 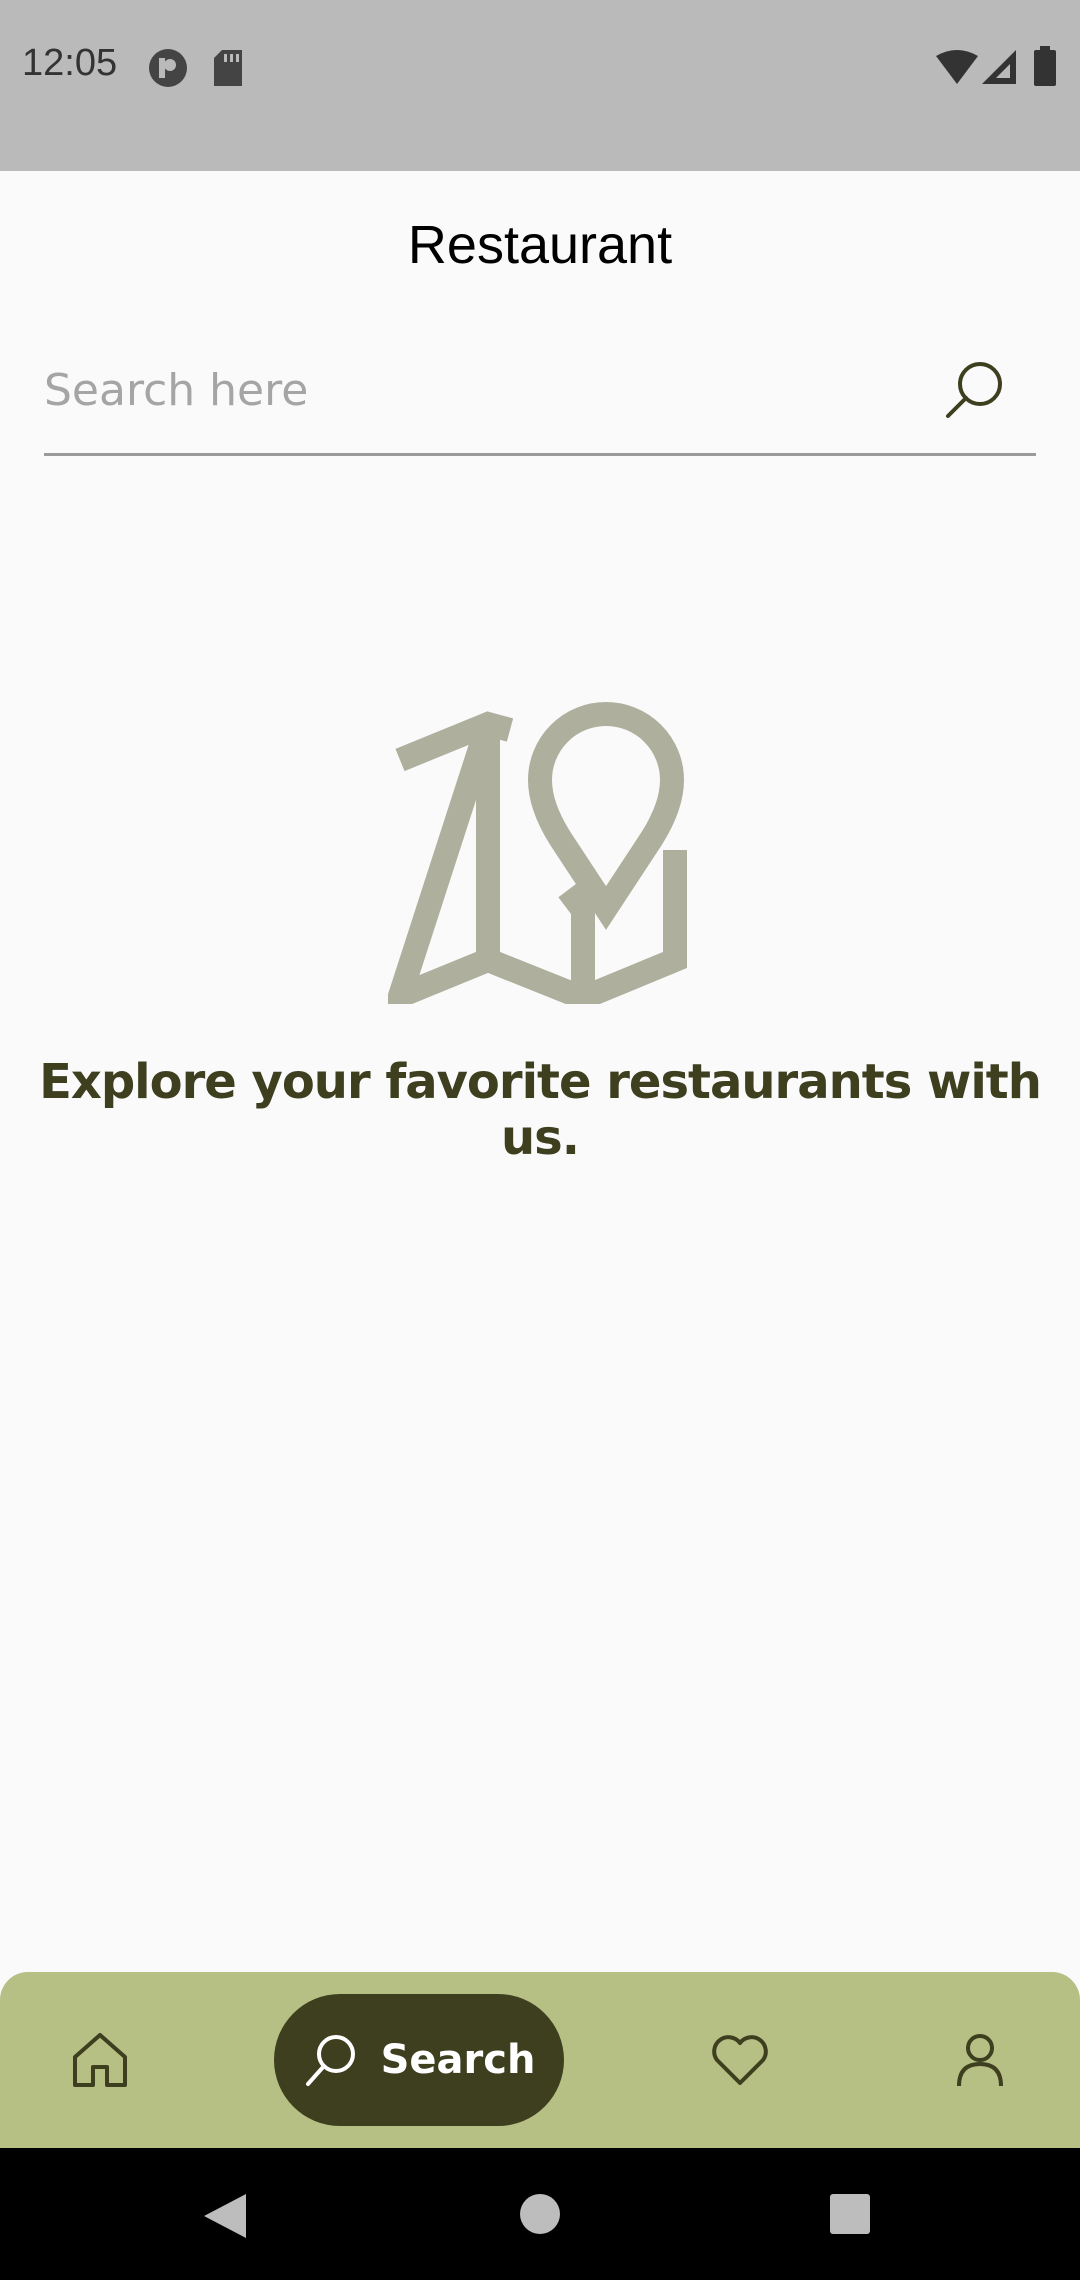 I want to click on battery-icon, so click(x=1045, y=66).